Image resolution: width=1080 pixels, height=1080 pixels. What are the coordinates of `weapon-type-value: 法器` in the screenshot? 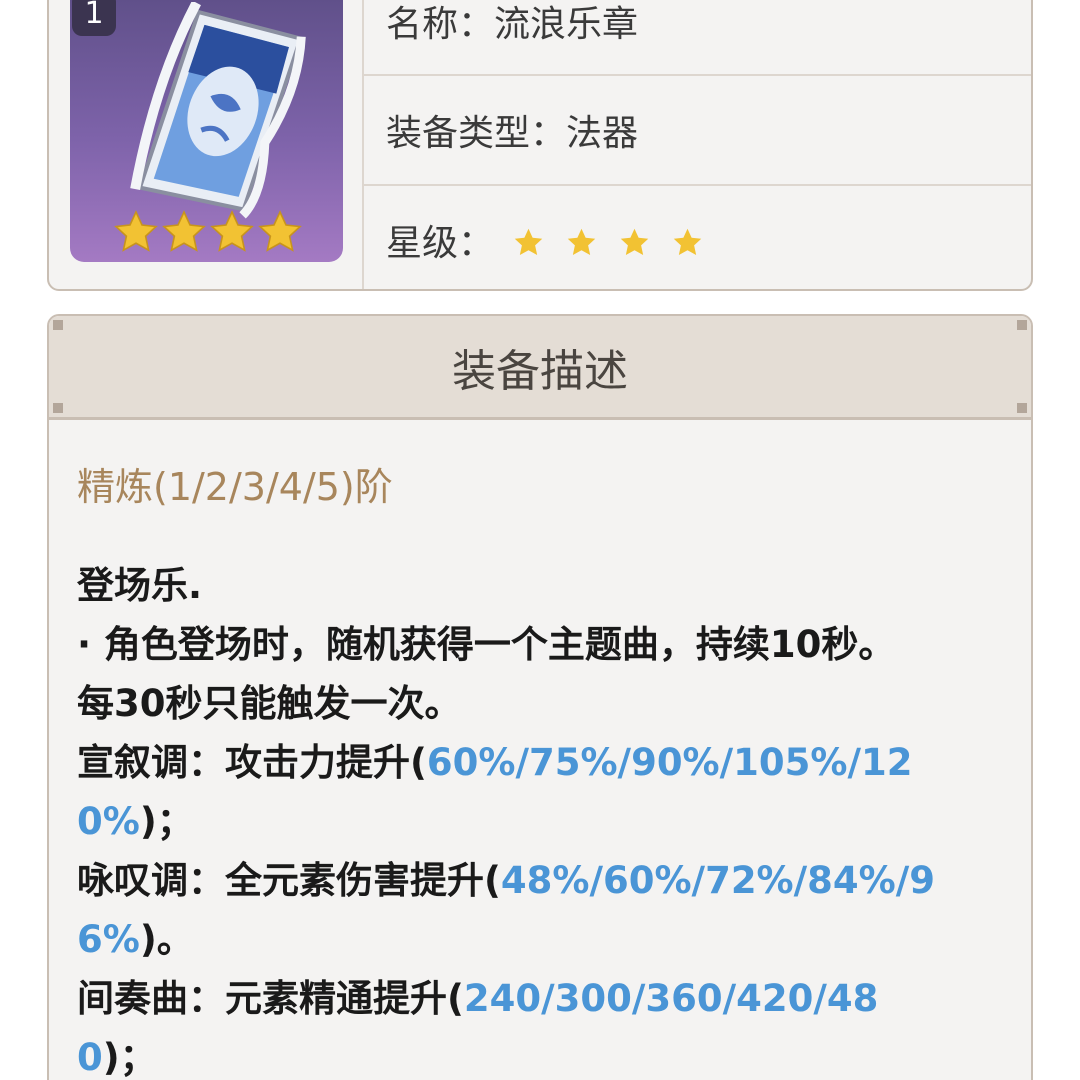 It's located at (602, 133).